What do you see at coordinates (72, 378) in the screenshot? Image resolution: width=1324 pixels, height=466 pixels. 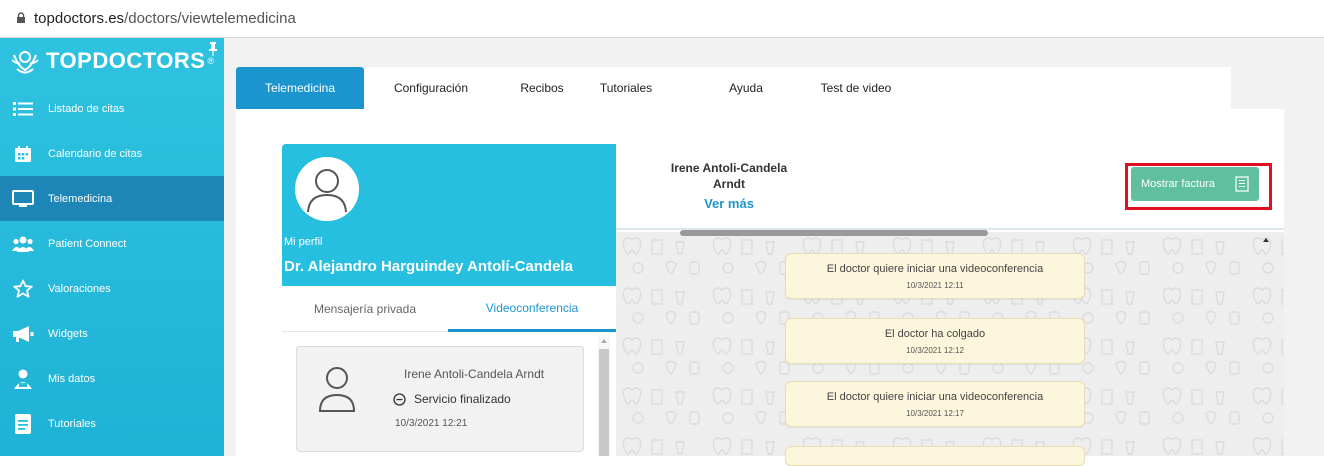 I see `sidebar-item-label: Mis datos` at bounding box center [72, 378].